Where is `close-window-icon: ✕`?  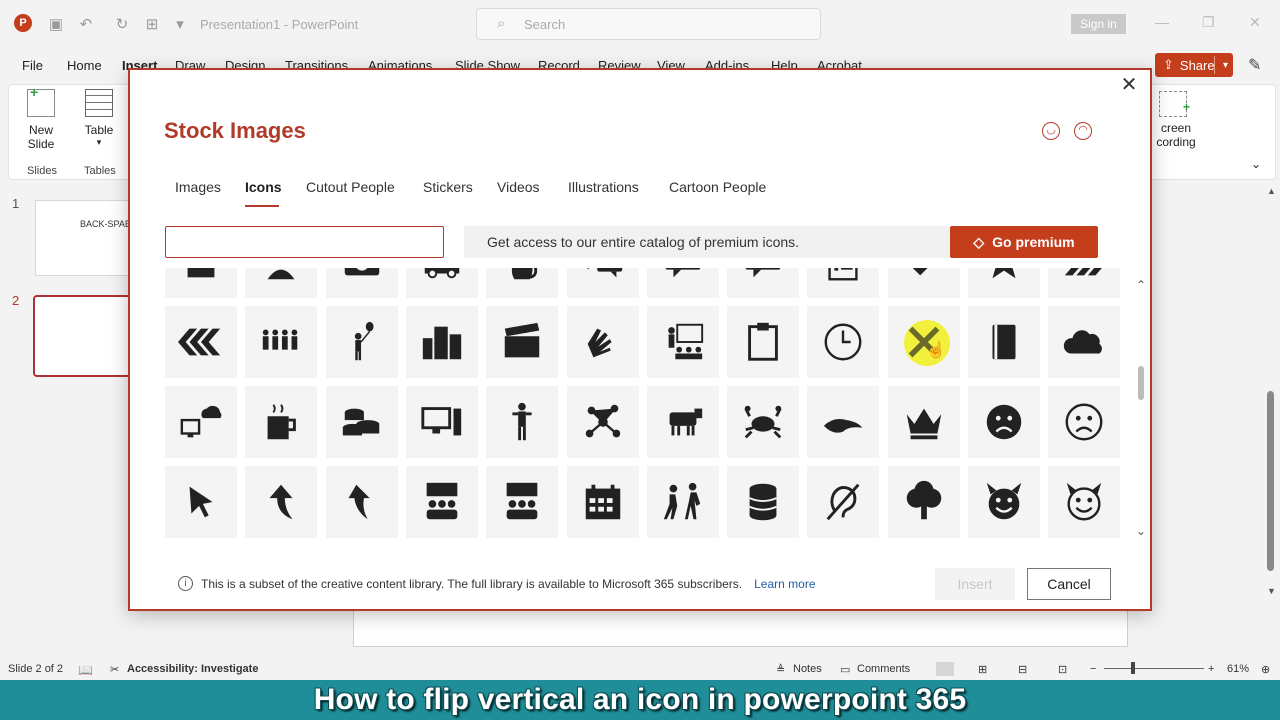
close-window-icon: ✕ is located at coordinates (1255, 22).